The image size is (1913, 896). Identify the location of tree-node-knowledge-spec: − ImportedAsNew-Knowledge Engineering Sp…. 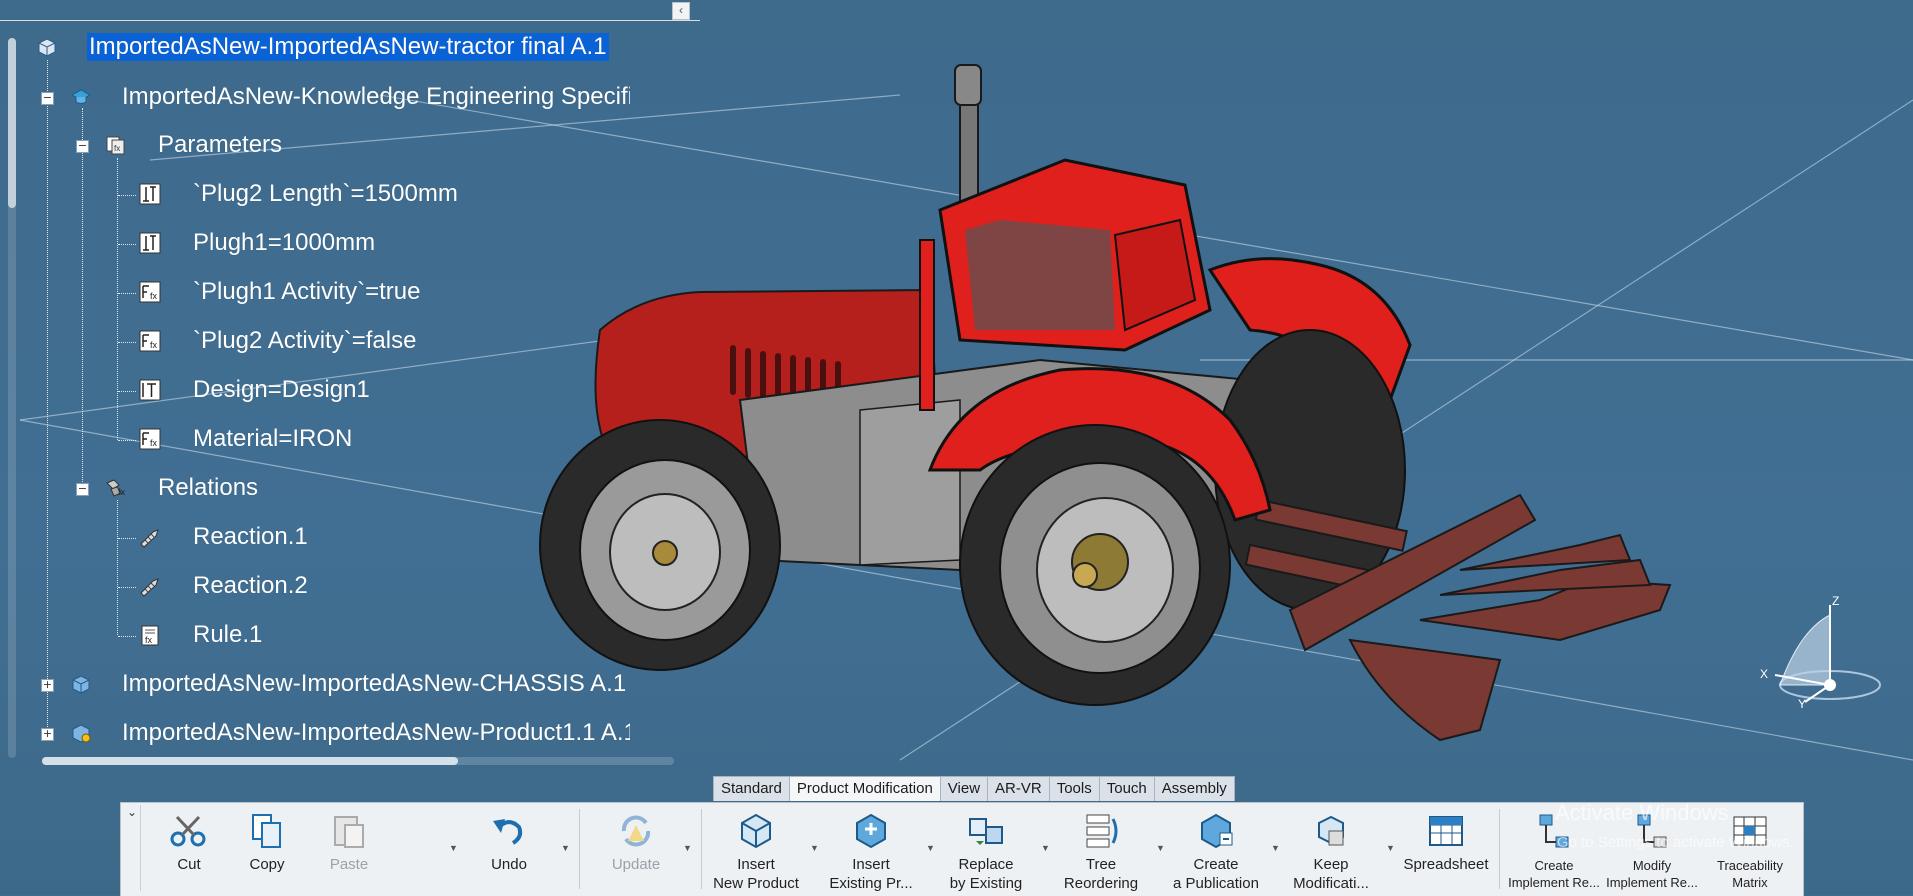
(360, 98).